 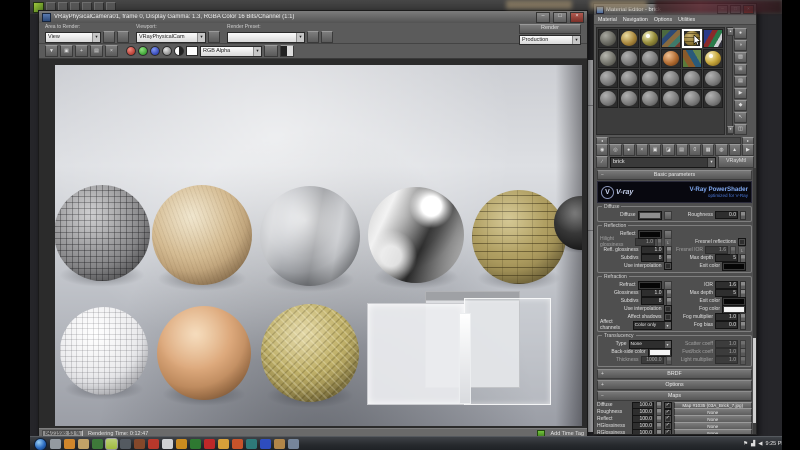 What do you see at coordinates (109, 37) in the screenshot?
I see `edit-region-button` at bounding box center [109, 37].